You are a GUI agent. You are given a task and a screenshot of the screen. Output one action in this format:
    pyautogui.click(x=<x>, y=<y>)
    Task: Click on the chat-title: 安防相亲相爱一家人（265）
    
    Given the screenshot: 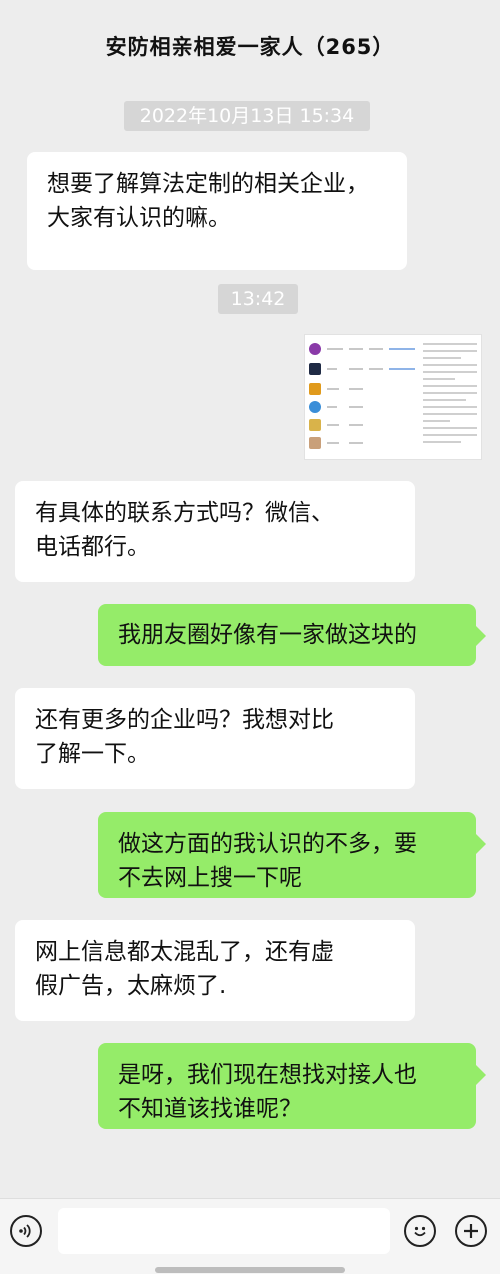 What is the action you would take?
    pyautogui.click(x=250, y=47)
    